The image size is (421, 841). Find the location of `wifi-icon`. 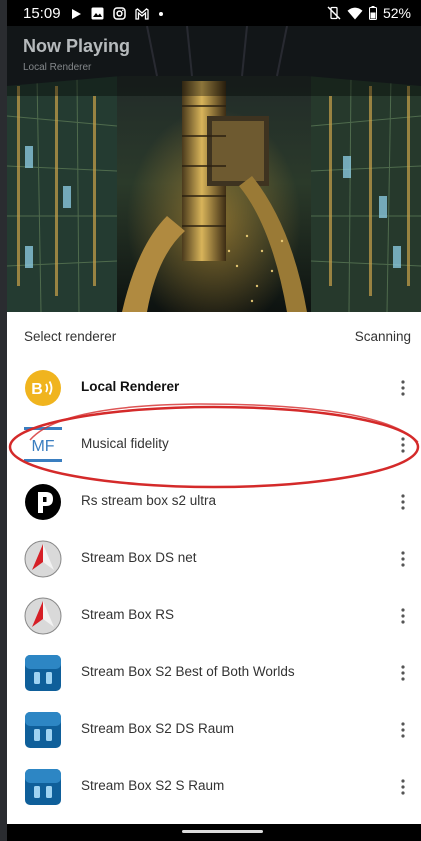

wifi-icon is located at coordinates (355, 13).